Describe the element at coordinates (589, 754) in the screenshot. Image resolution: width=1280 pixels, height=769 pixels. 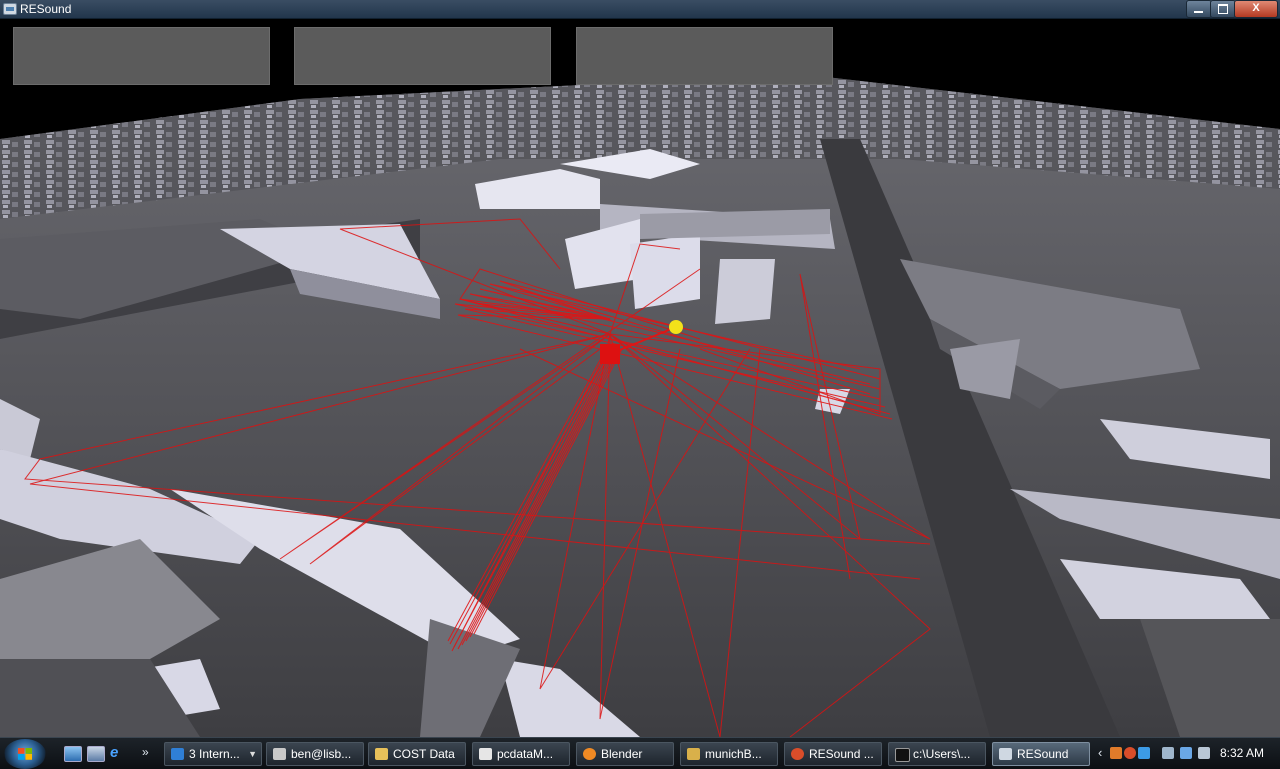
I see `blender-icon` at that location.